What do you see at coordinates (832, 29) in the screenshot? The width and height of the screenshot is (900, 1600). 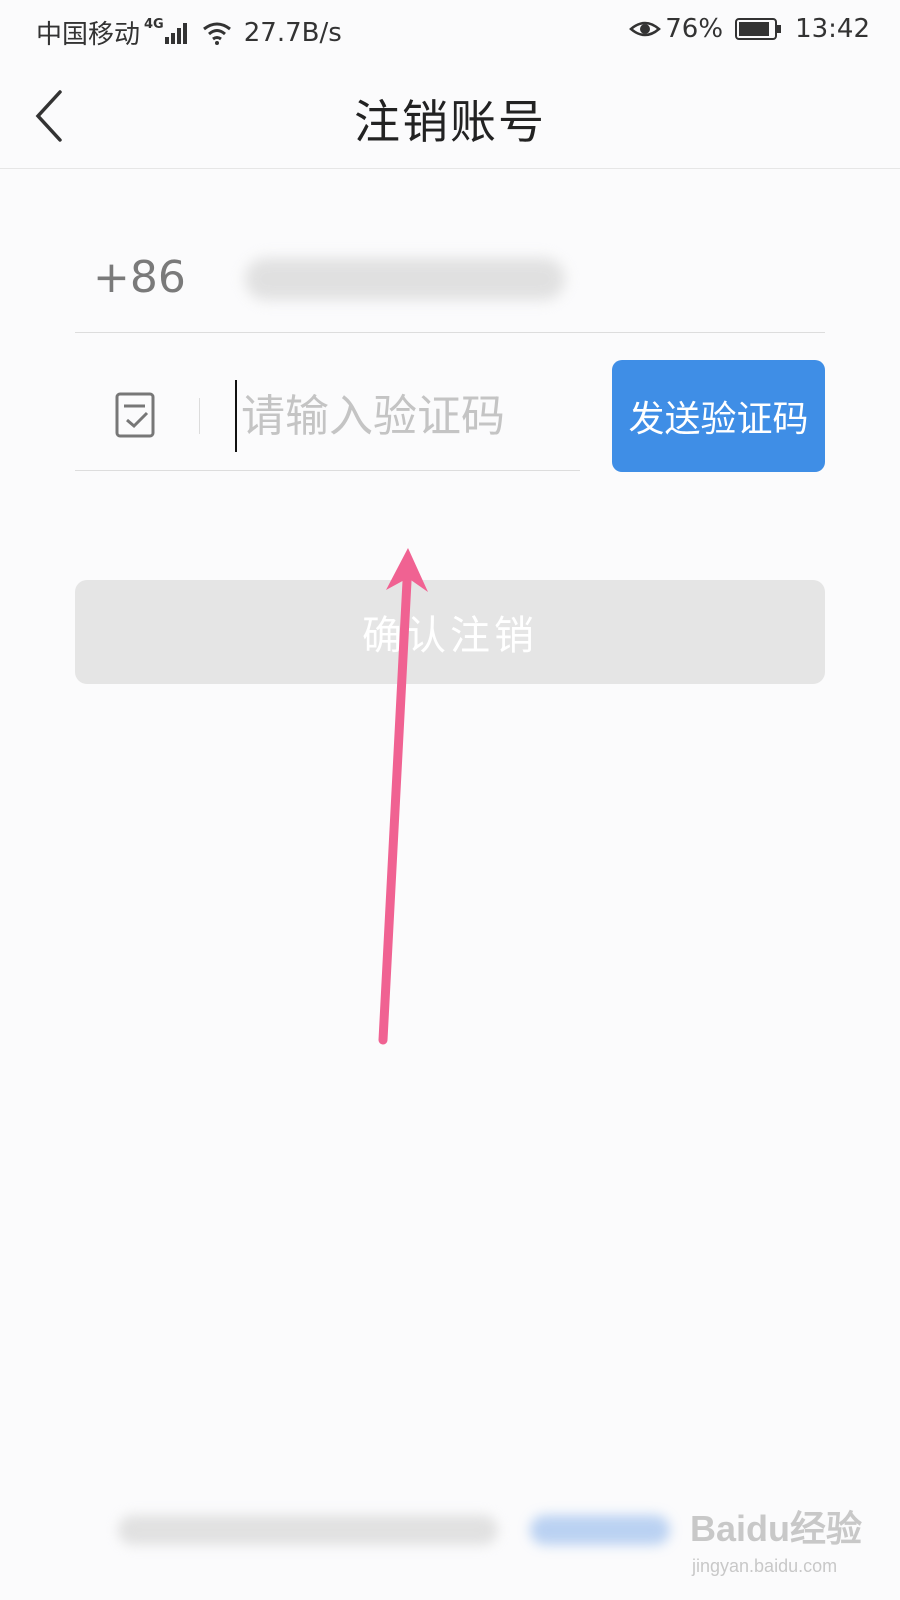 I see `clock-label: 13:42` at bounding box center [832, 29].